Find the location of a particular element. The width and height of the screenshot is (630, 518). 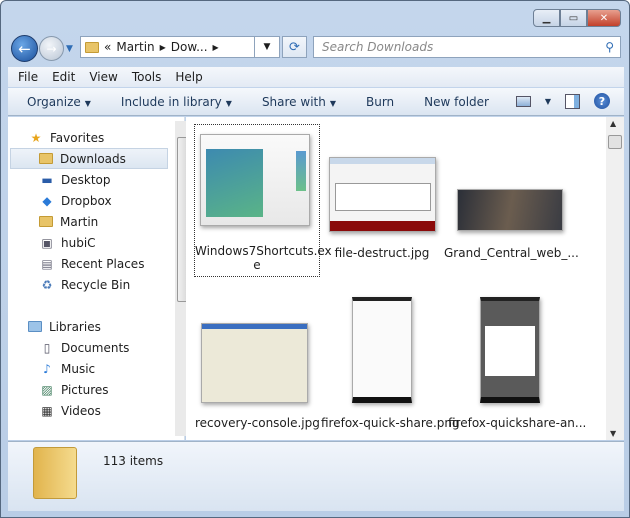

burn-button: Burn is located at coordinates (380, 102).